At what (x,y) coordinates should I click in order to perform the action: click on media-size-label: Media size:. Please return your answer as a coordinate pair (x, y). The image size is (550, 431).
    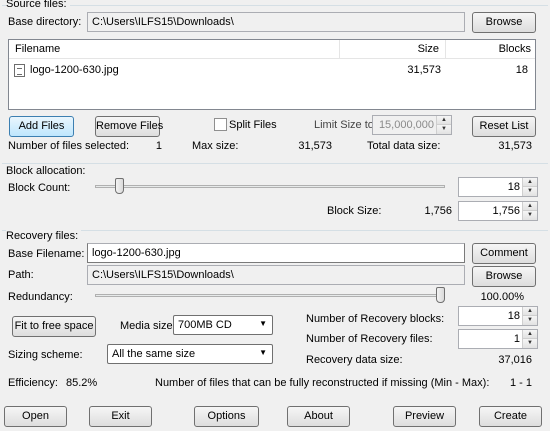
    Looking at the image, I should click on (148, 326).